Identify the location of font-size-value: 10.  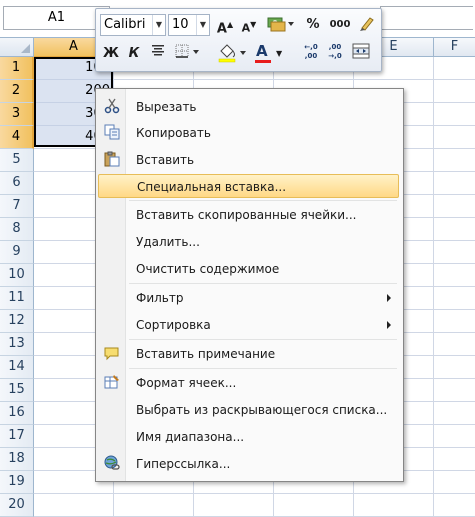
(180, 24).